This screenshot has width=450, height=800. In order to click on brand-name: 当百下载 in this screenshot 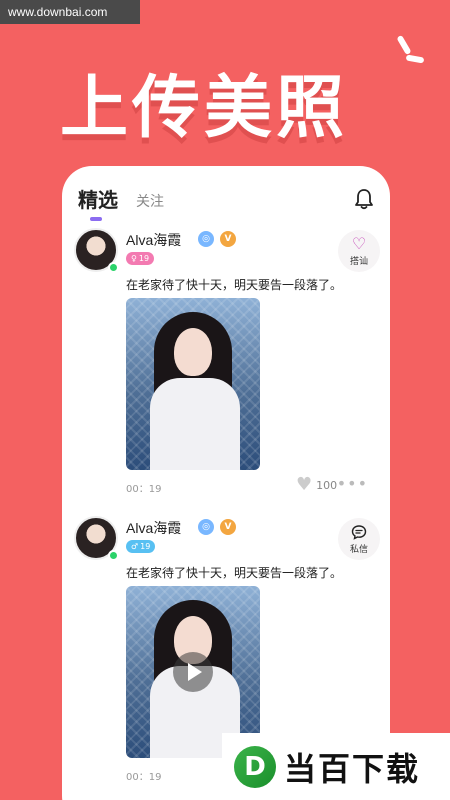, I will do `click(352, 768)`.